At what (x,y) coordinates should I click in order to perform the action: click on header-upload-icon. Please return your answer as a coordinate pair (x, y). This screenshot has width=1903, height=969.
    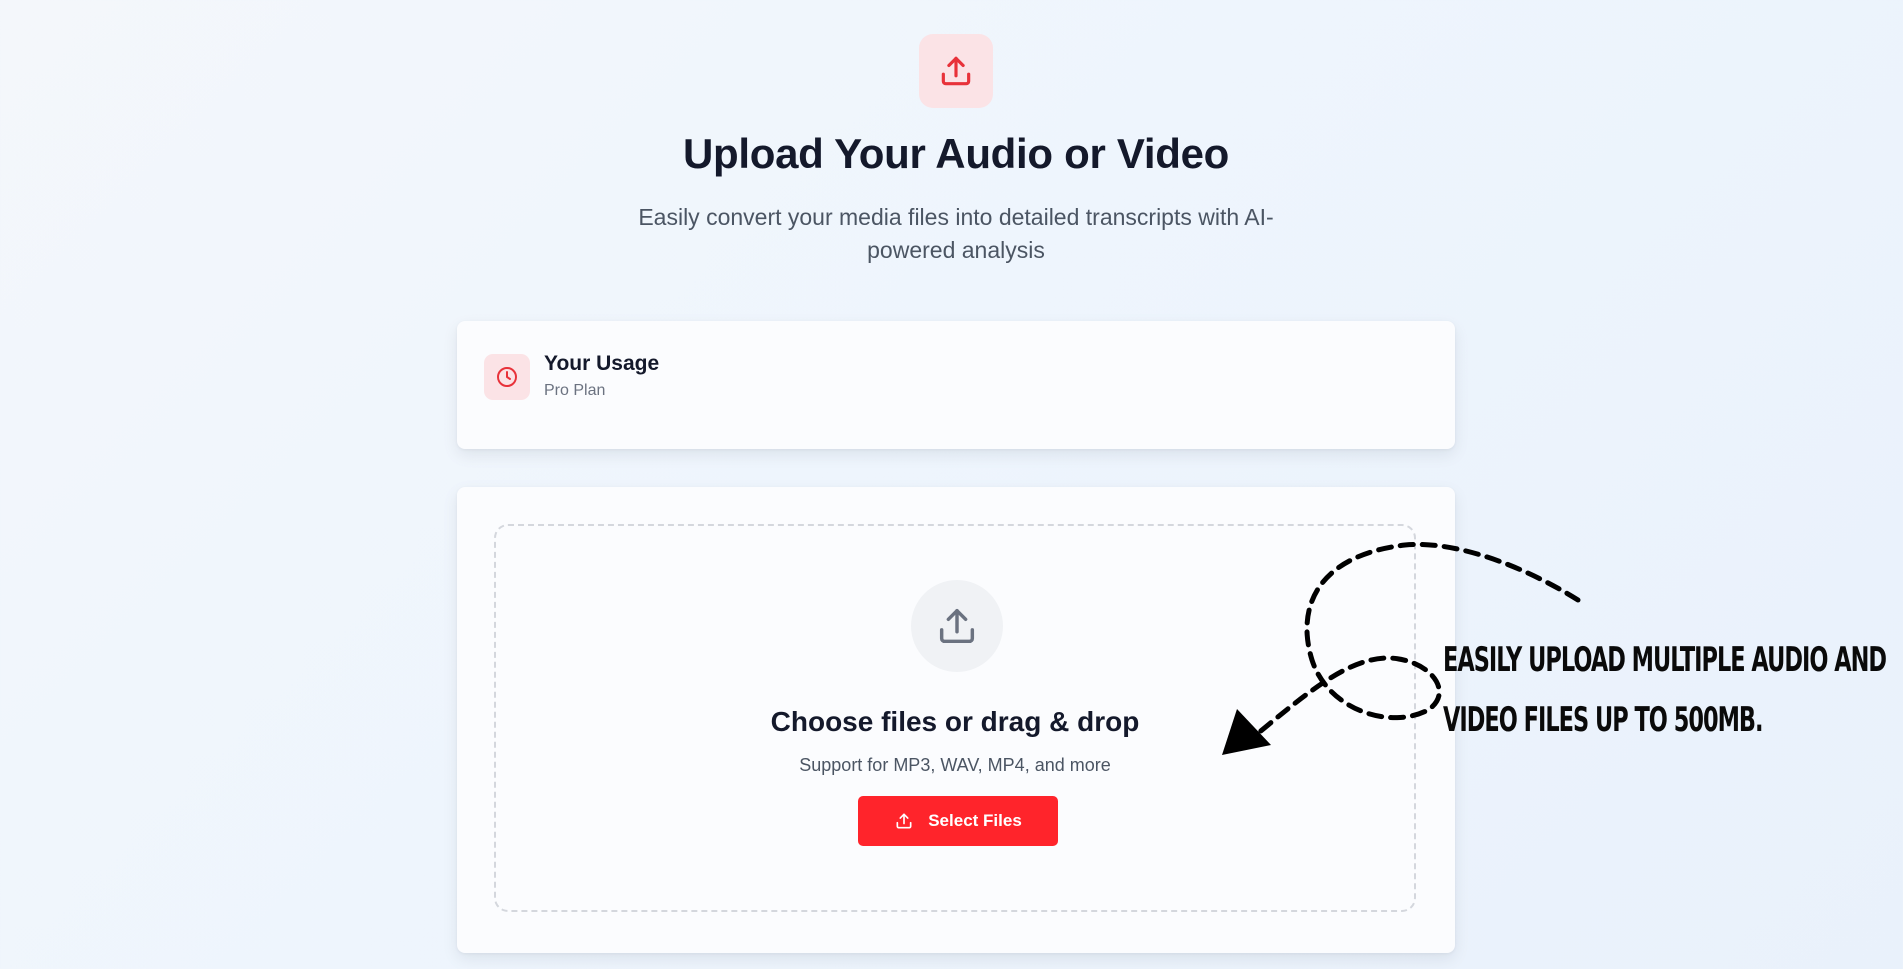
    Looking at the image, I should click on (956, 71).